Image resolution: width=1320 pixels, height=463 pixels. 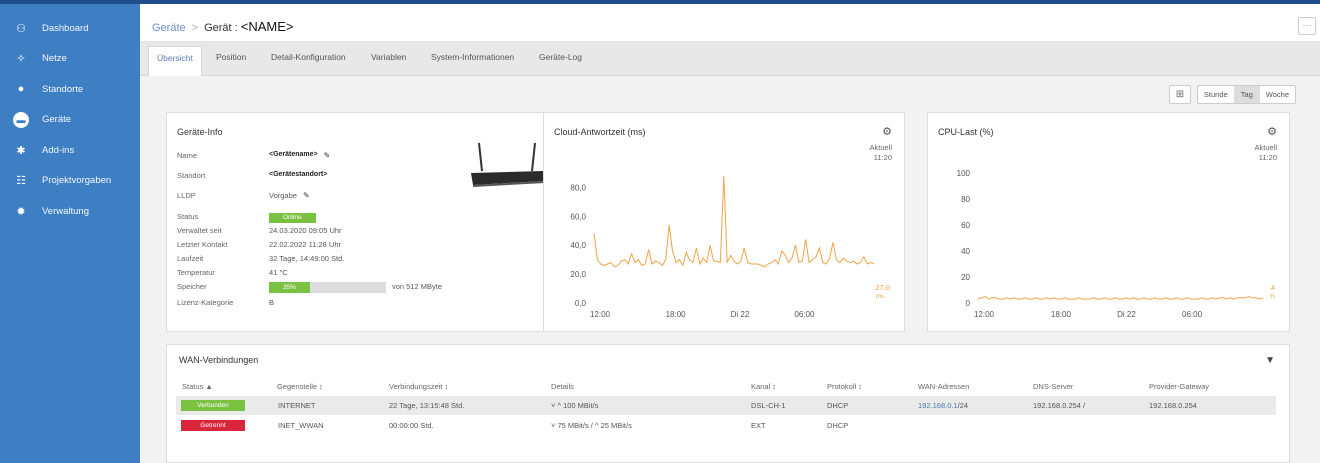 What do you see at coordinates (278, 272) in the screenshot?
I see `info-value: 41 °C` at bounding box center [278, 272].